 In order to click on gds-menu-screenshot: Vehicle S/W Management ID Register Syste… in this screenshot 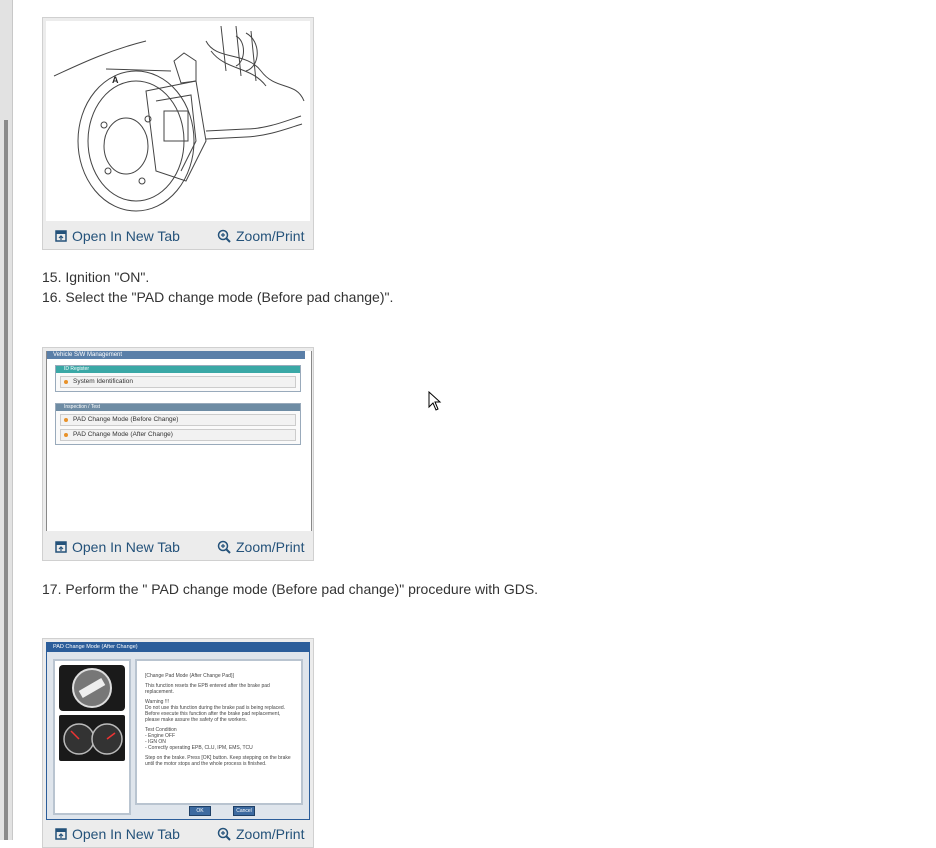, I will do `click(179, 441)`.